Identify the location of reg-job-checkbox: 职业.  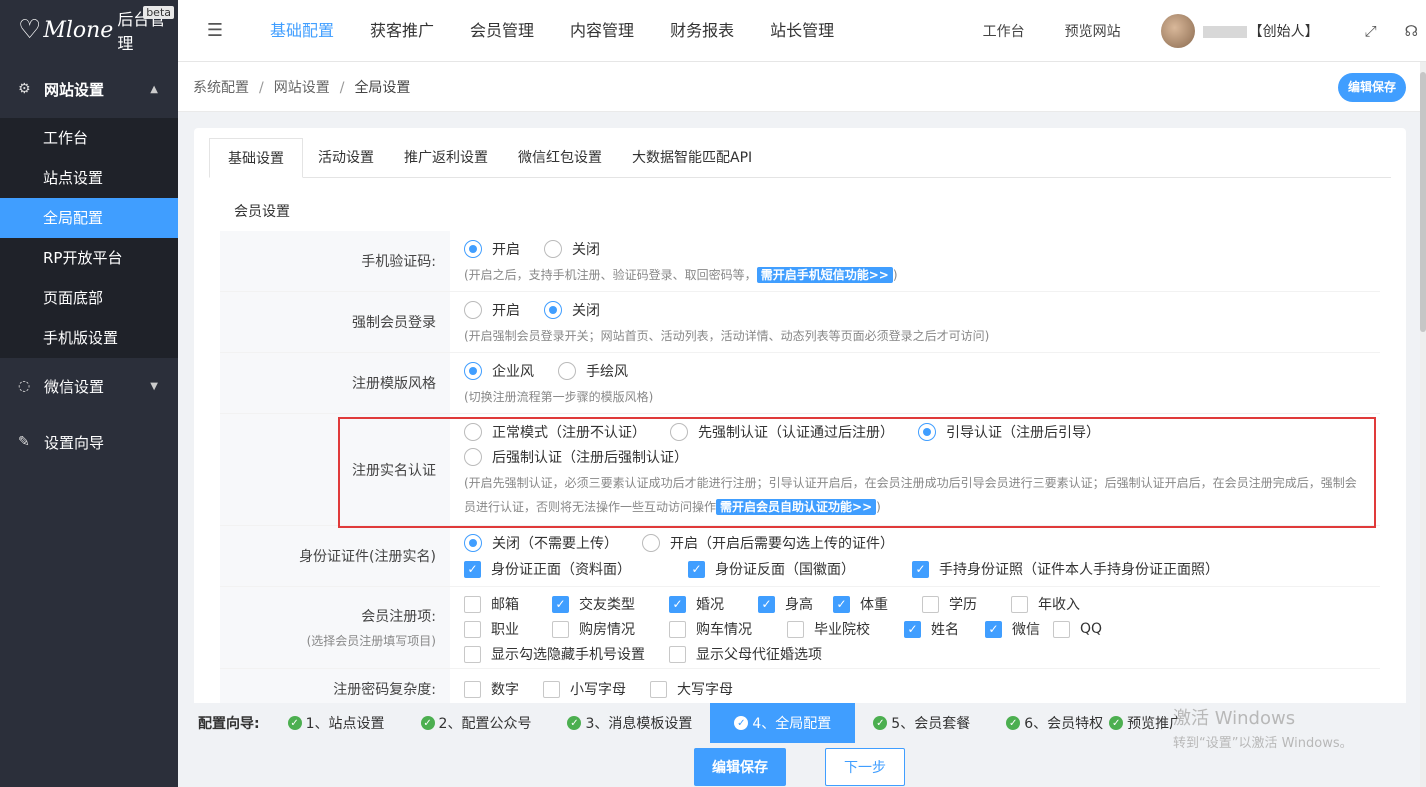
(508, 629).